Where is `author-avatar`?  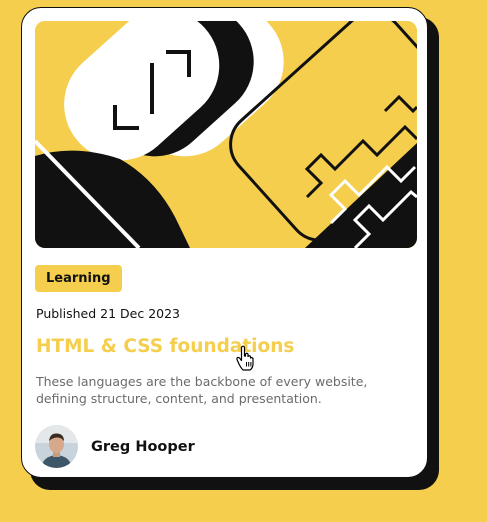 author-avatar is located at coordinates (56, 446).